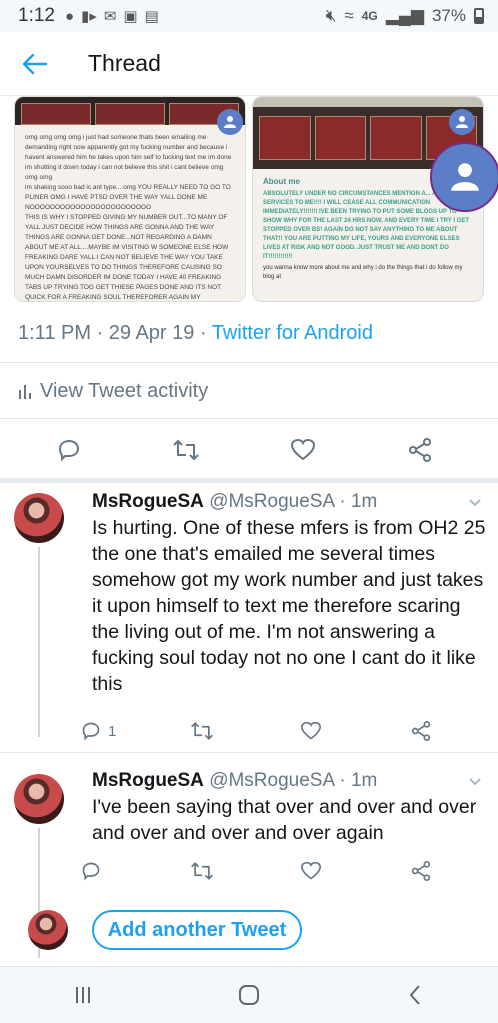 The width and height of the screenshot is (498, 1023). Describe the element at coordinates (331, 15) in the screenshot. I see `mute-icon: 🔇︎` at that location.